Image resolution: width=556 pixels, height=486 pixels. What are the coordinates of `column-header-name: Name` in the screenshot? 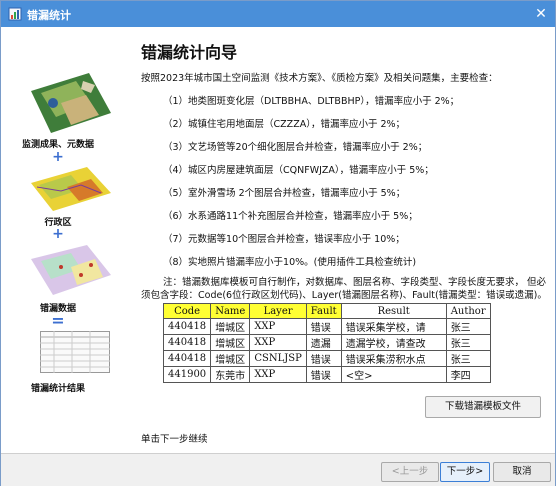 It's located at (230, 311).